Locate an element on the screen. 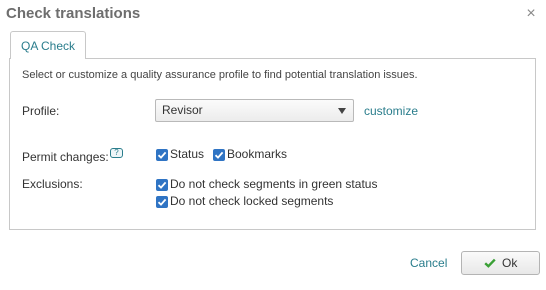  profile-label: Profile: is located at coordinates (41, 111).